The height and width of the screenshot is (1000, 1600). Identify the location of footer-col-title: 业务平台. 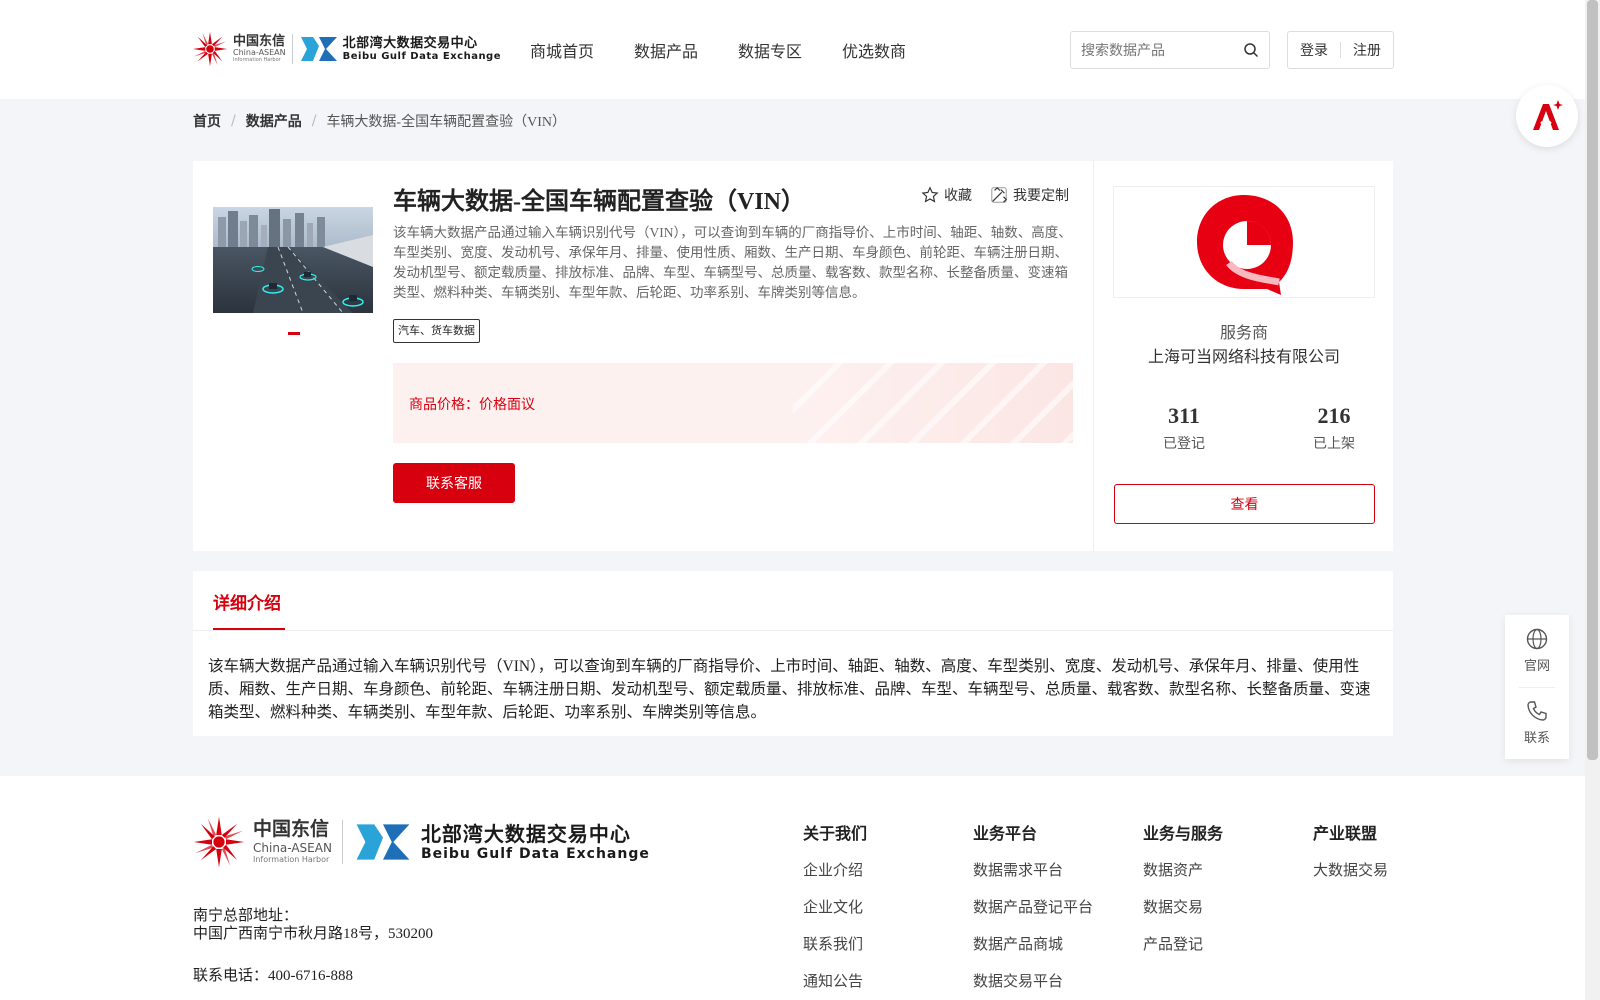
(1005, 833).